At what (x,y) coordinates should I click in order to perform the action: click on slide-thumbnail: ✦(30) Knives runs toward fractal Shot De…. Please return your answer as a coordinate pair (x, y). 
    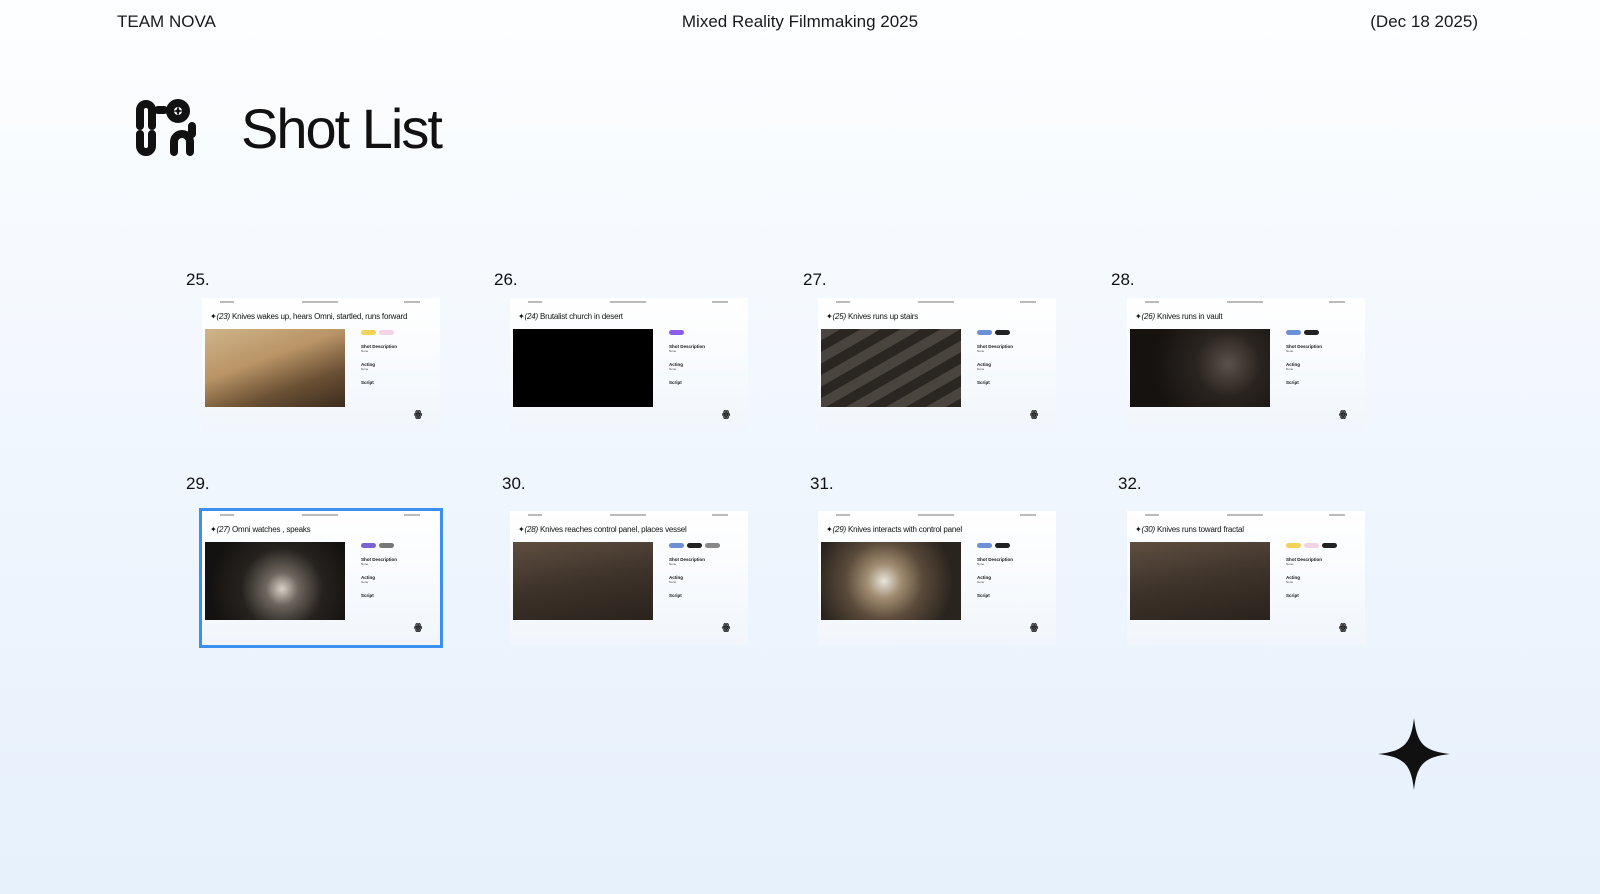
    Looking at the image, I should click on (1246, 578).